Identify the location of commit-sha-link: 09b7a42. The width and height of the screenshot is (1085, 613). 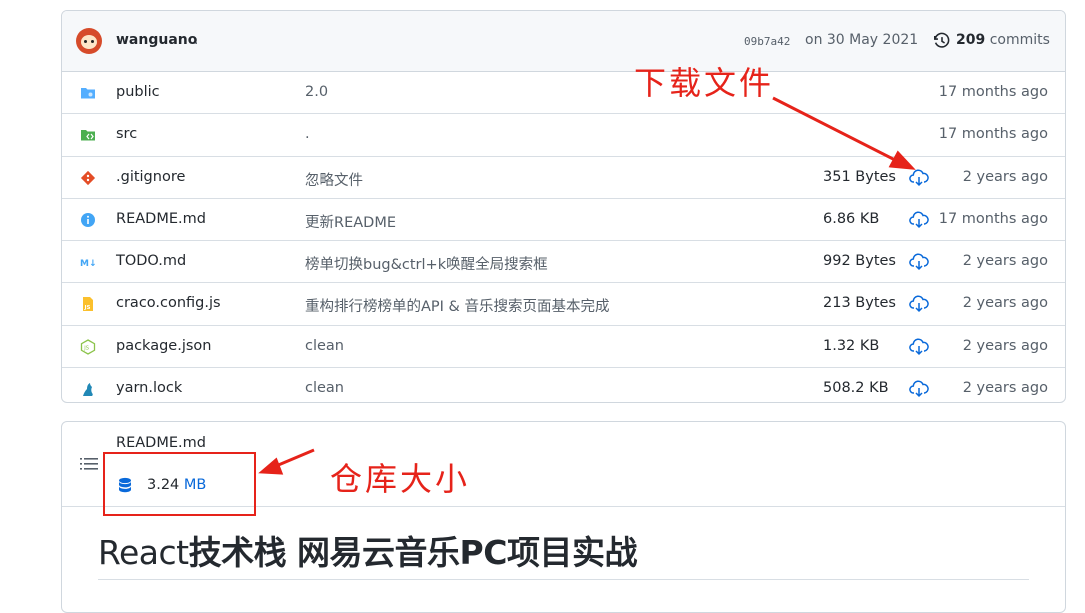
(767, 41).